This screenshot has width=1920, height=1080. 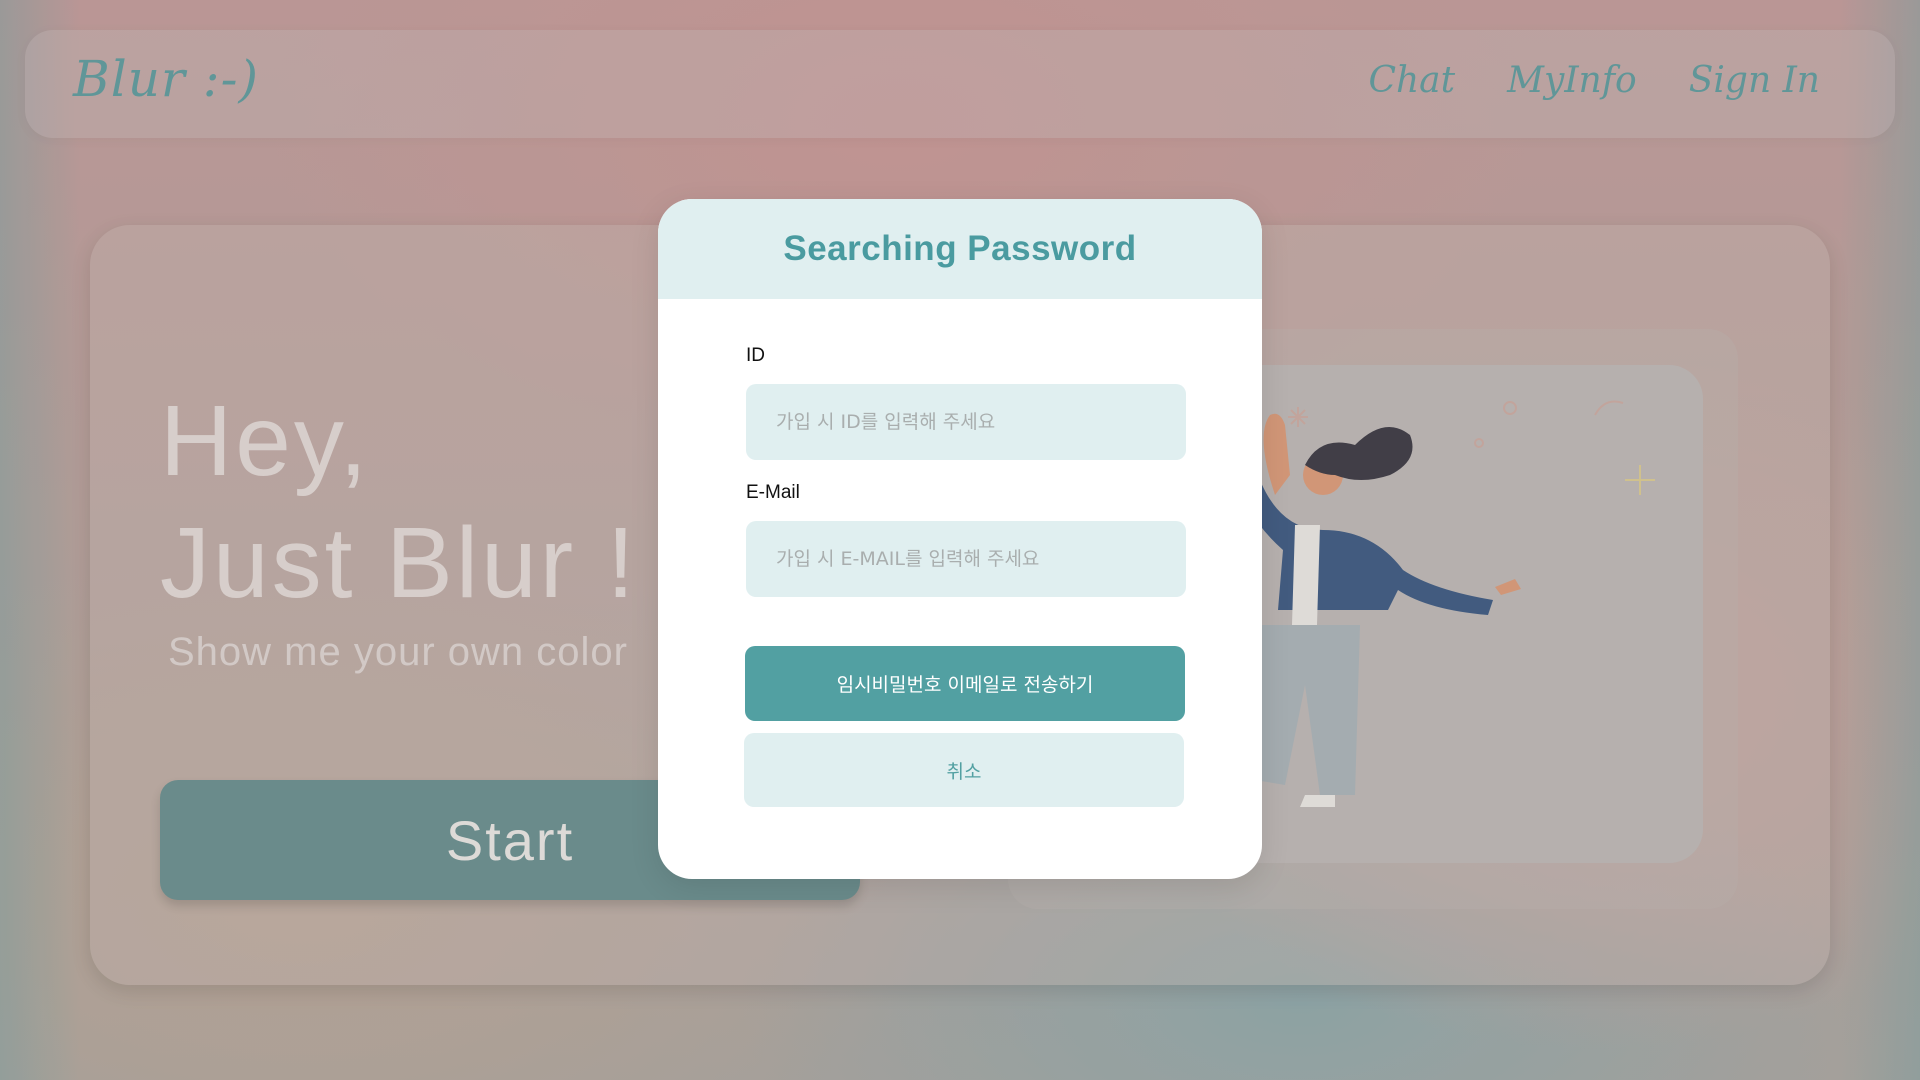 I want to click on send-temp-password-button: 임시비밀번호 이메일로 전송하기, so click(x=965, y=683).